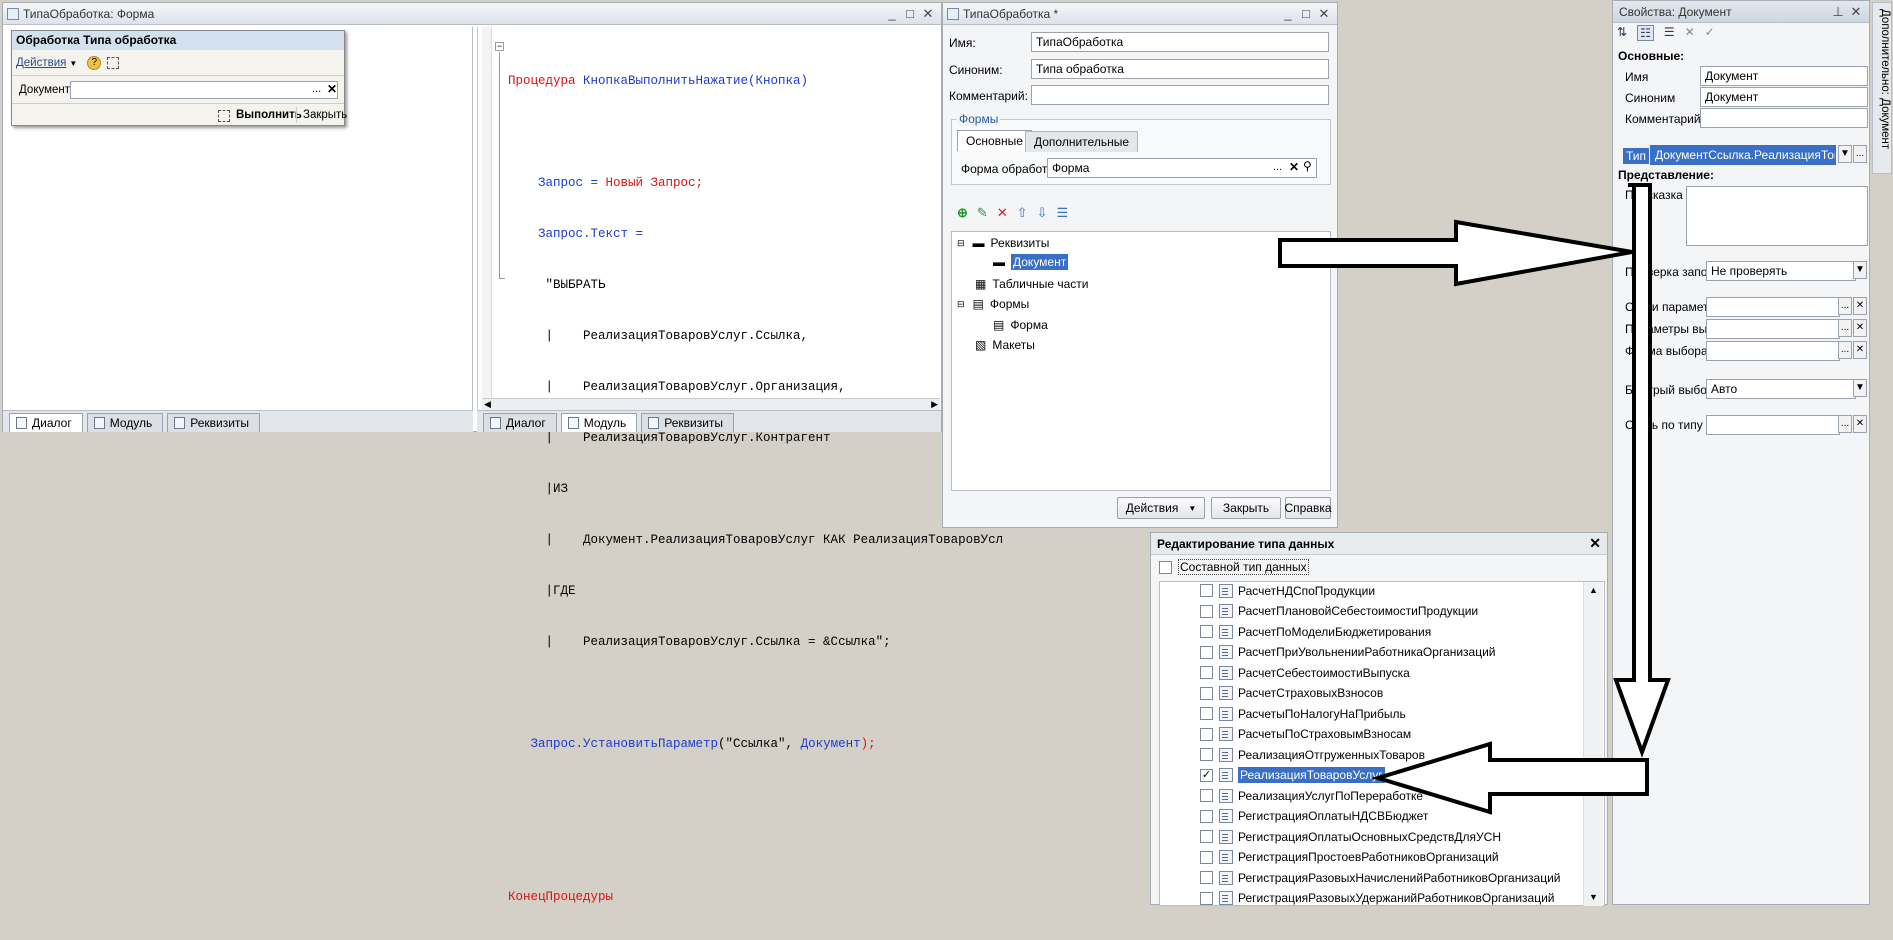  I want to click on section-view-label: Представление:, so click(1666, 175).